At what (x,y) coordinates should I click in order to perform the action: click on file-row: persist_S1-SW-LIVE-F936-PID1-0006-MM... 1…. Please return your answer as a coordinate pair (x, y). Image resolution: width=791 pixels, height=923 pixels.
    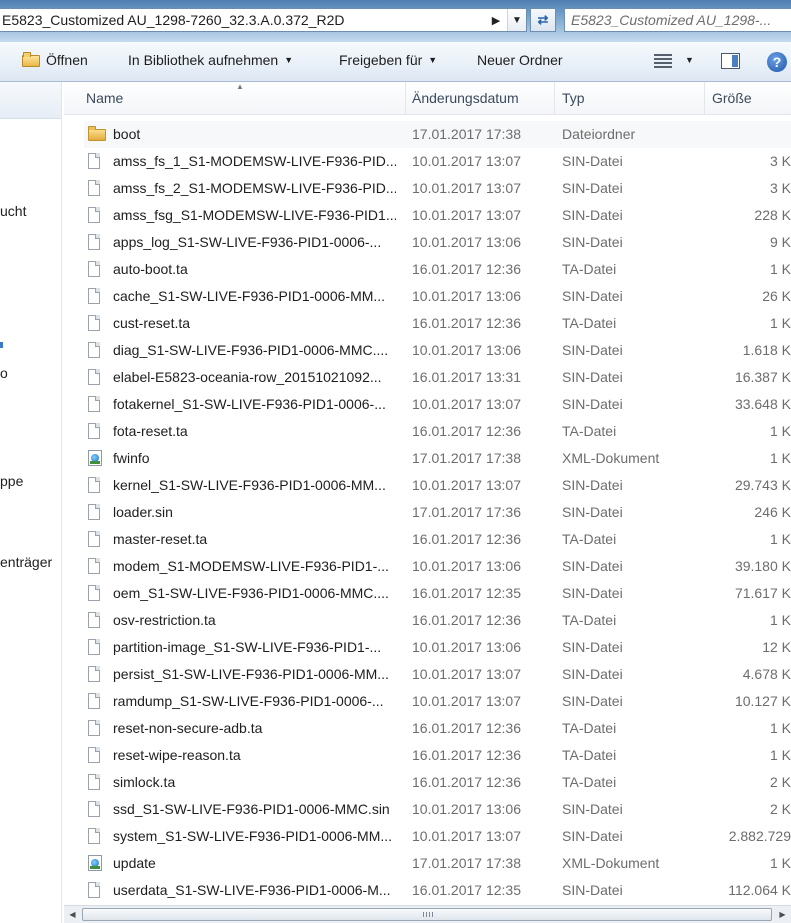
    Looking at the image, I should click on (437, 674).